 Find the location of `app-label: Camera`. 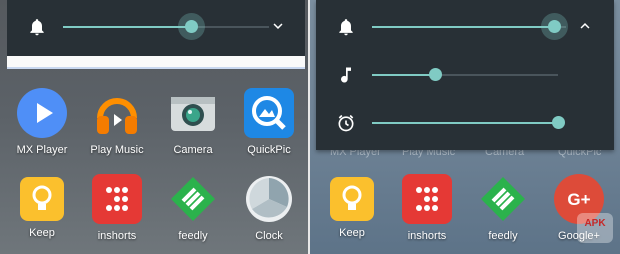

app-label: Camera is located at coordinates (193, 150).